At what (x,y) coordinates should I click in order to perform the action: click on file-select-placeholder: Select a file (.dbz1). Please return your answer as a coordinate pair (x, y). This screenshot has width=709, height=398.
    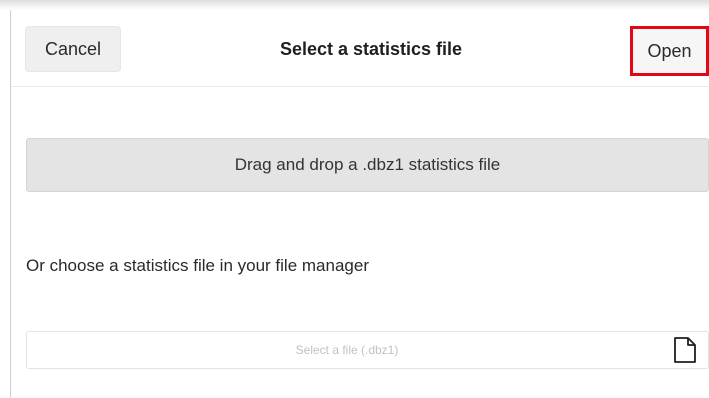
    Looking at the image, I should click on (347, 350).